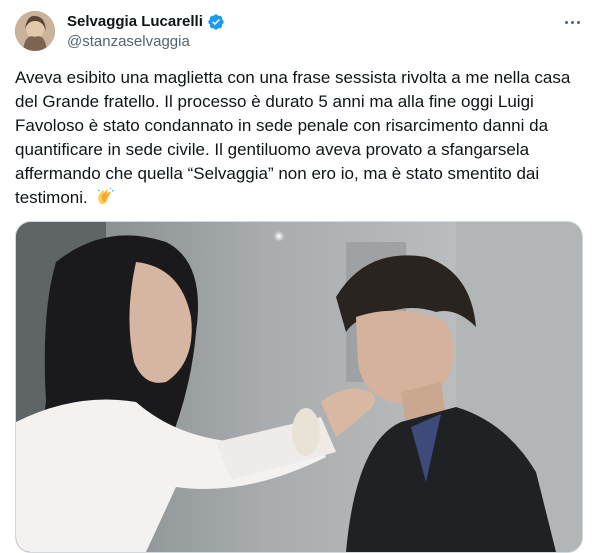 The image size is (603, 553). What do you see at coordinates (566, 22) in the screenshot?
I see `more-horizontal-icon` at bounding box center [566, 22].